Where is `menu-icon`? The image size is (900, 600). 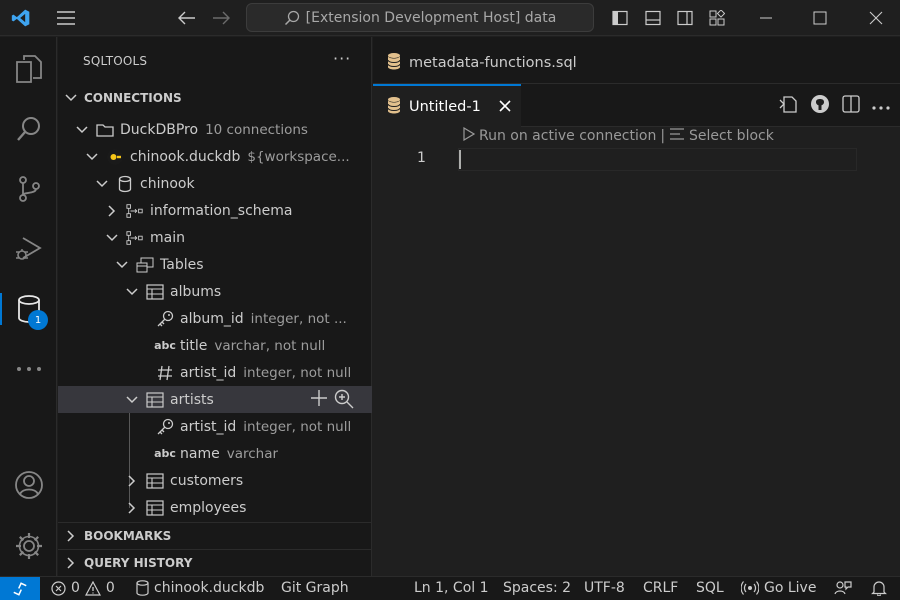 menu-icon is located at coordinates (66, 18).